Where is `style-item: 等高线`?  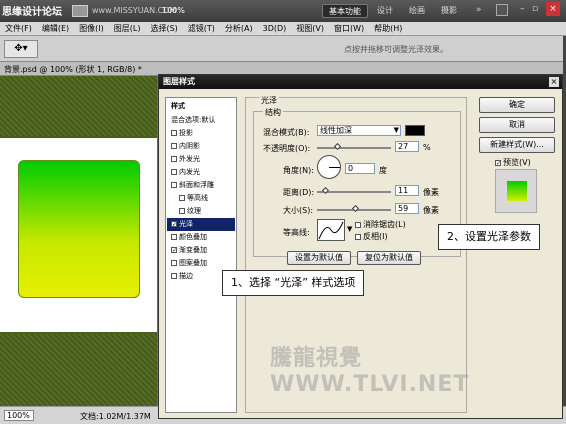 style-item: 等高线 is located at coordinates (201, 198).